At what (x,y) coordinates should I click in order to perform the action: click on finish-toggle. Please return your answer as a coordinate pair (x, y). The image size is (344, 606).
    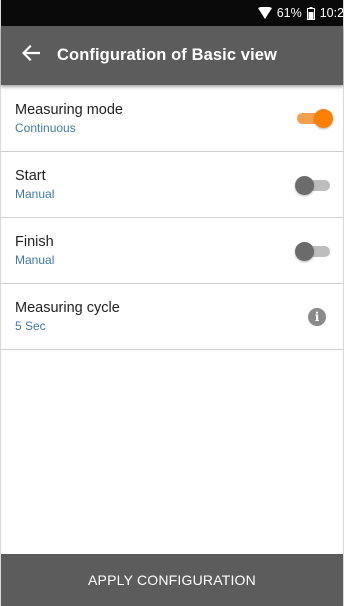
    Looking at the image, I should click on (313, 251).